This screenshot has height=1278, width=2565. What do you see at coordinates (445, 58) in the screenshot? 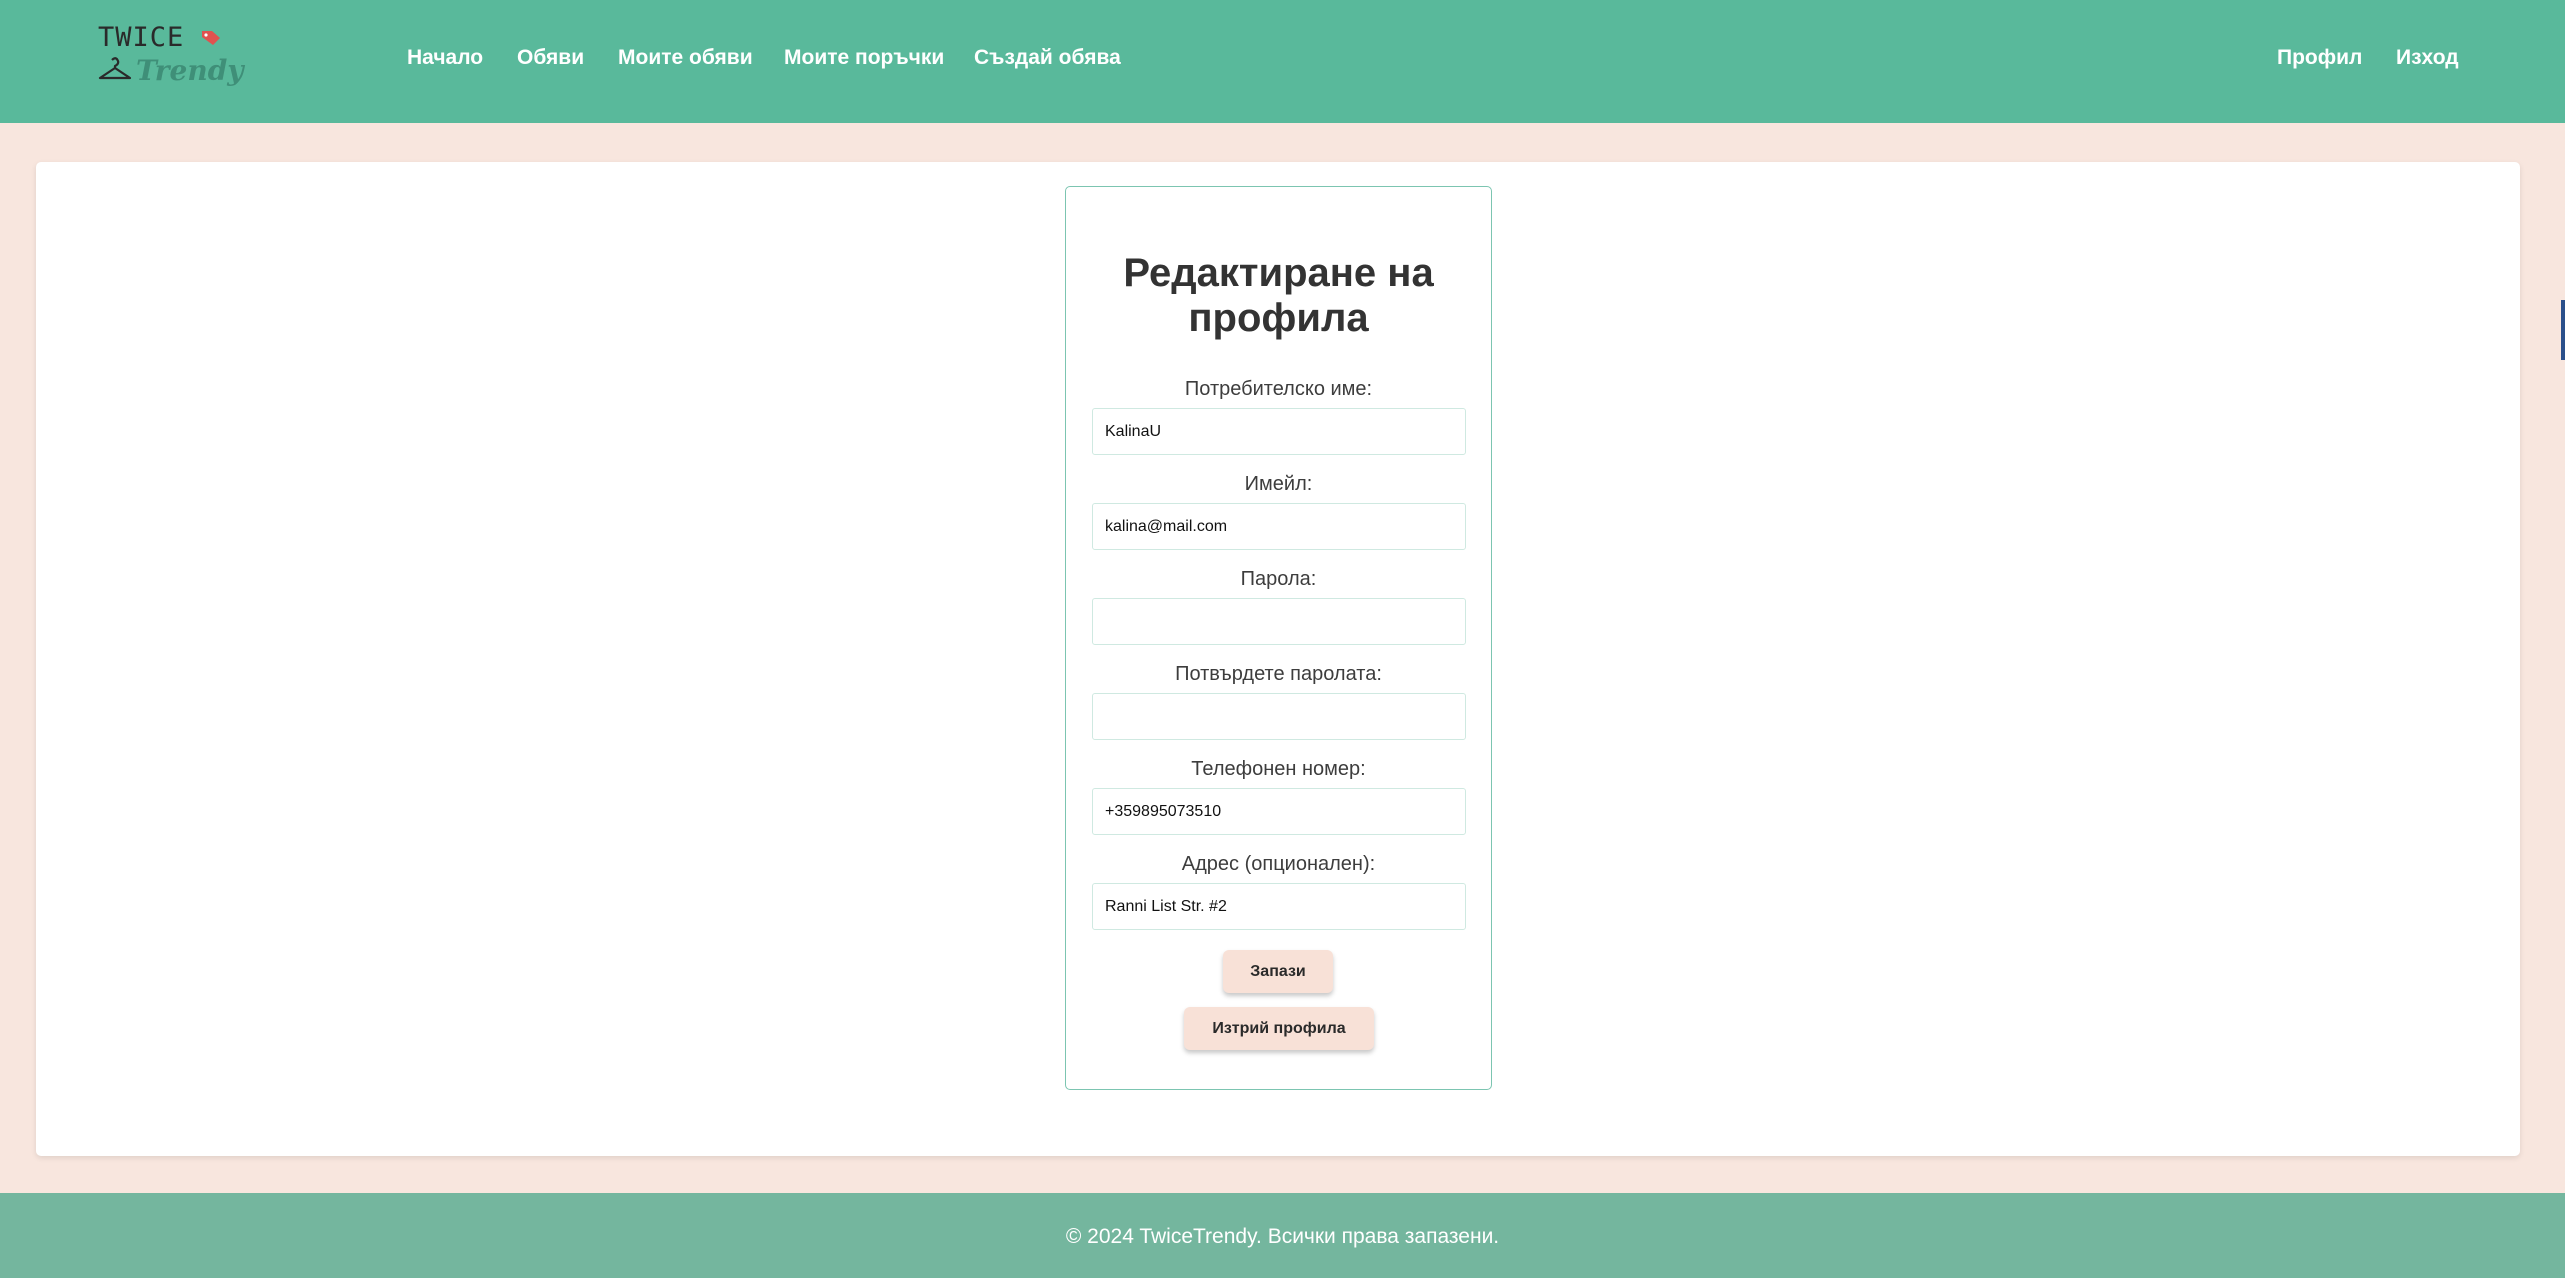
I see `nav-home-link: Начало` at bounding box center [445, 58].